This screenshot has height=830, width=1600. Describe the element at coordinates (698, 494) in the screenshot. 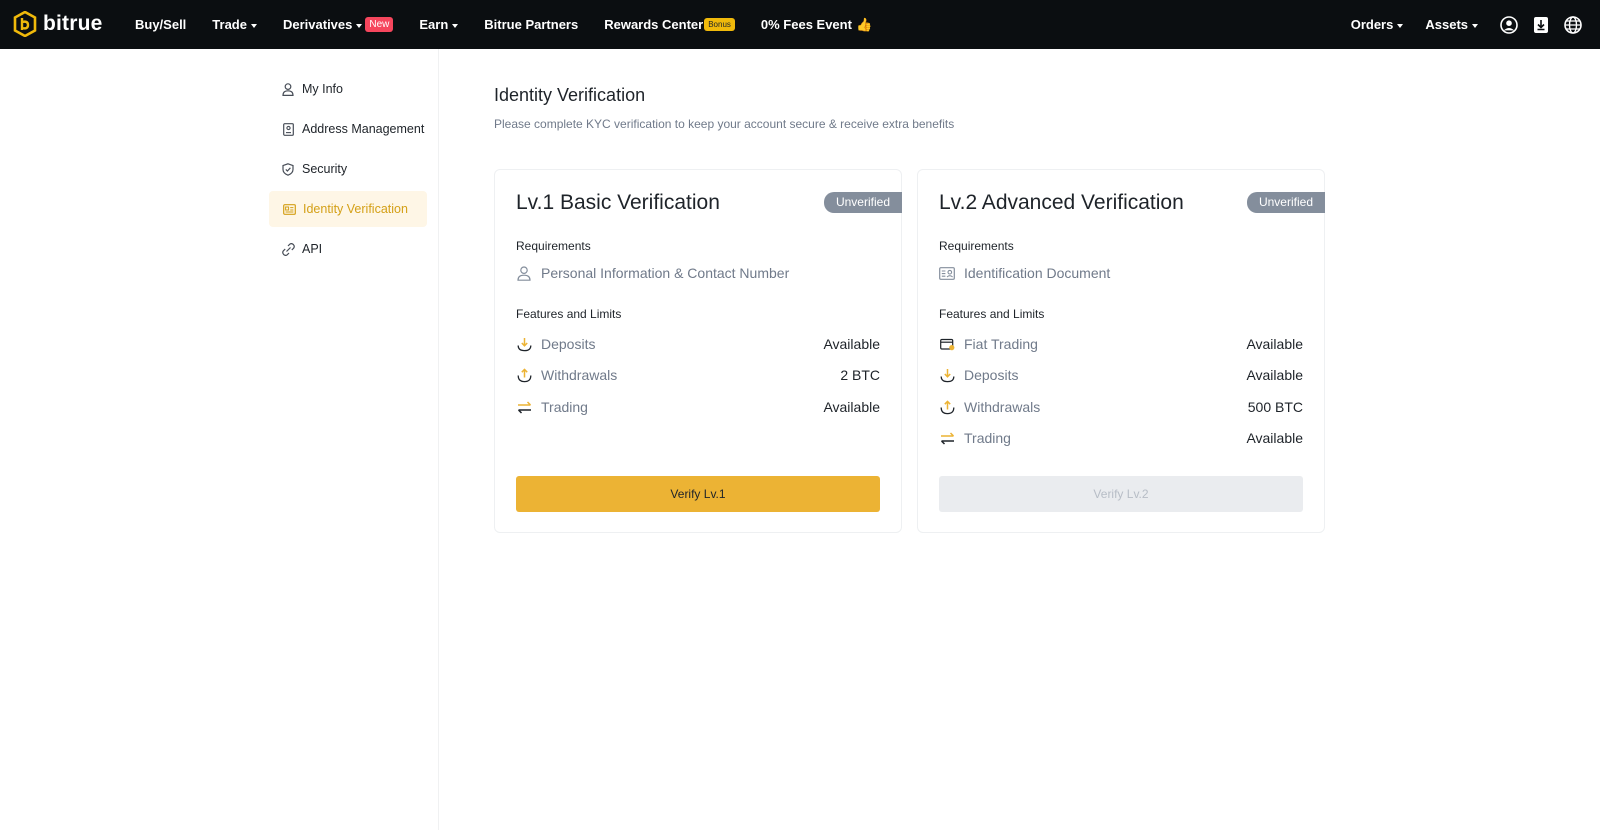

I see `verify-lv1-button: Verify Lv.1` at that location.